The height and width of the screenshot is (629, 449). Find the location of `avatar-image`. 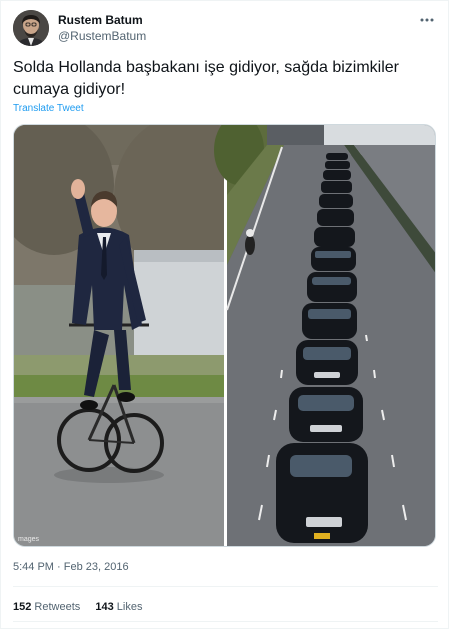

avatar-image is located at coordinates (31, 28).